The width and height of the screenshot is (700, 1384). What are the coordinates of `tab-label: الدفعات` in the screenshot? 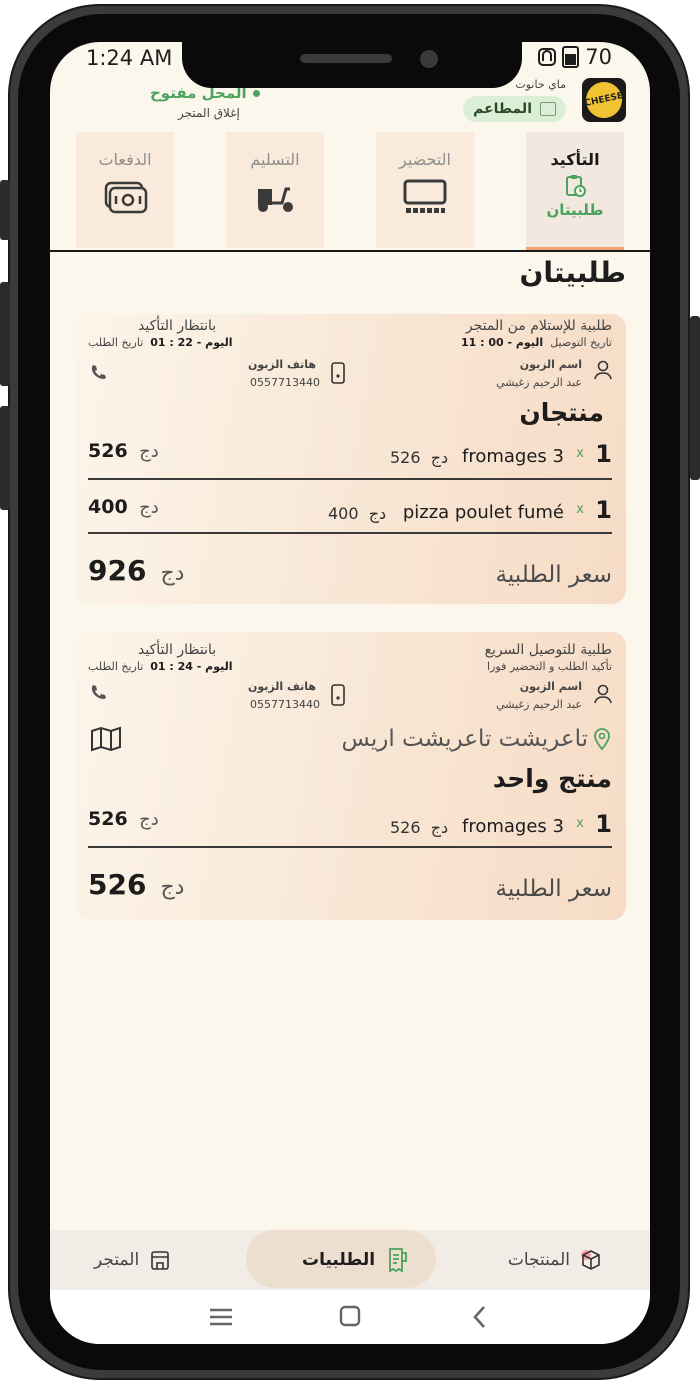 It's located at (125, 159).